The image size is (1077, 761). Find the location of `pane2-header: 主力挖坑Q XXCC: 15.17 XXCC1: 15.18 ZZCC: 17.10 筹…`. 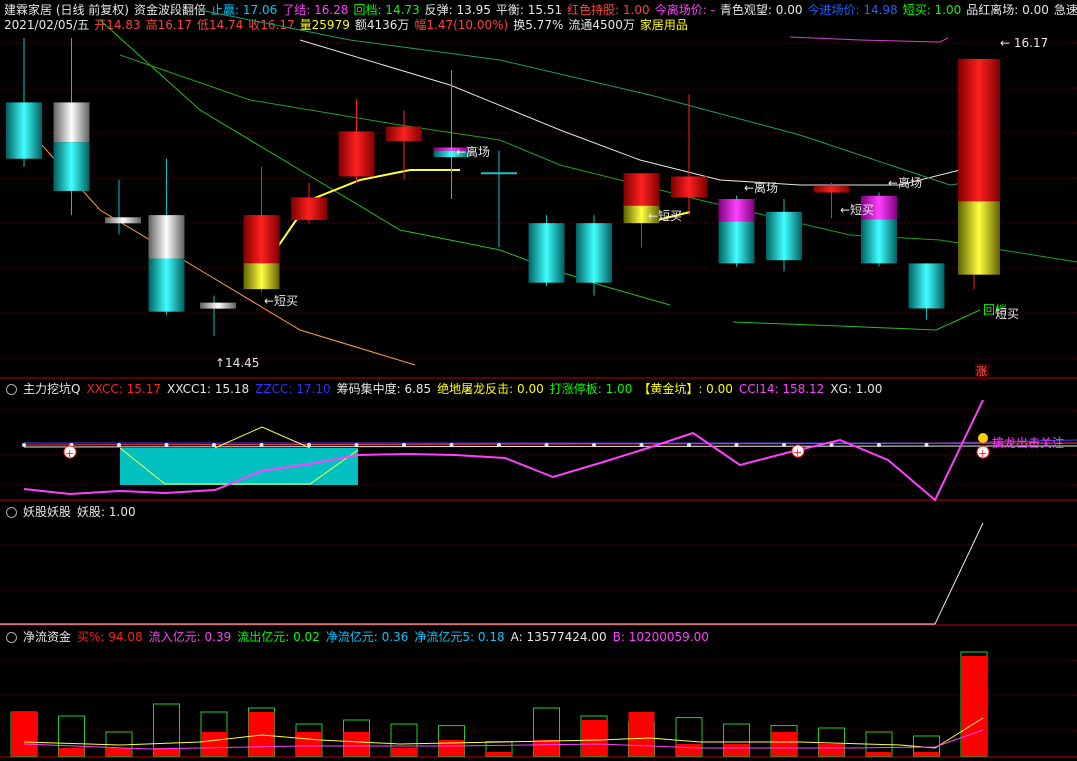

pane2-header: 主力挖坑Q XXCC: 15.17 XXCC1: 15.18 ZZCC: 17.10 筹… is located at coordinates (450, 388).